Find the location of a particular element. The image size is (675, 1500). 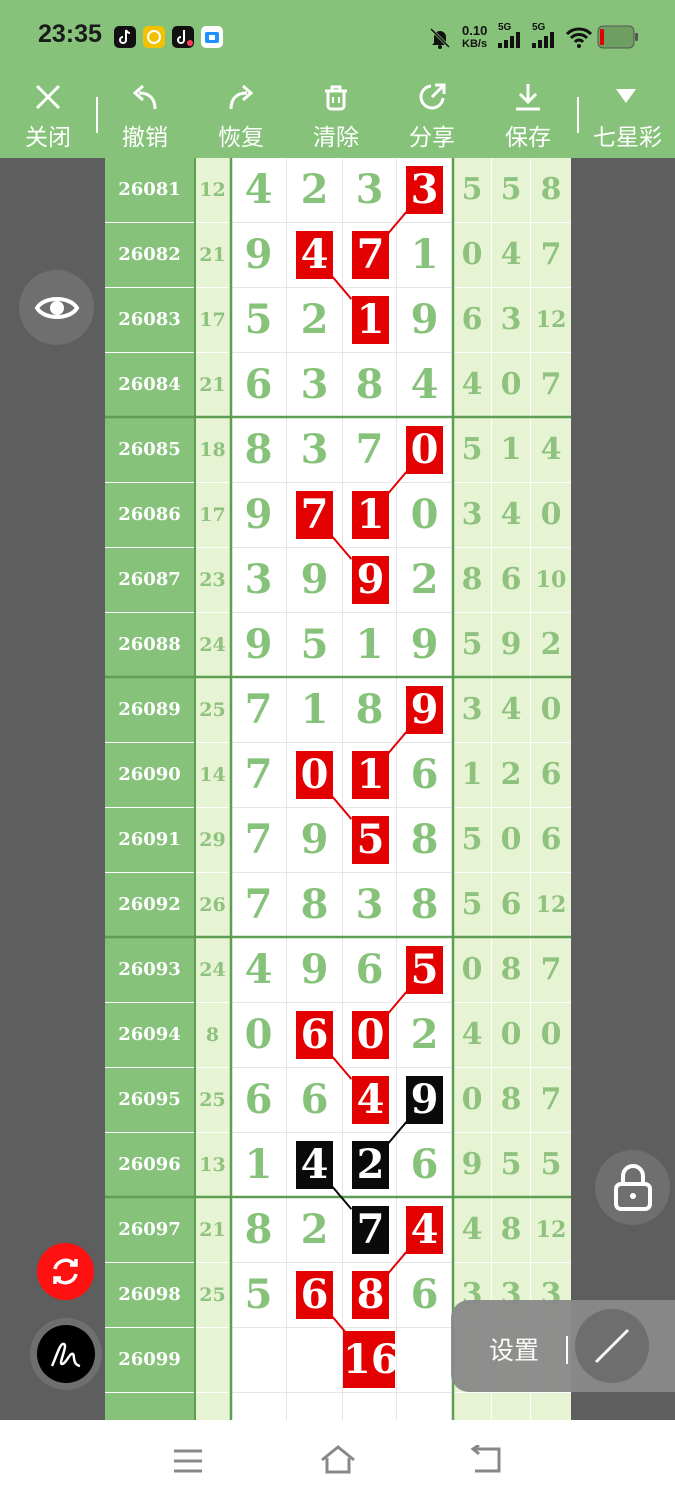

wifi-icon is located at coordinates (579, 37).